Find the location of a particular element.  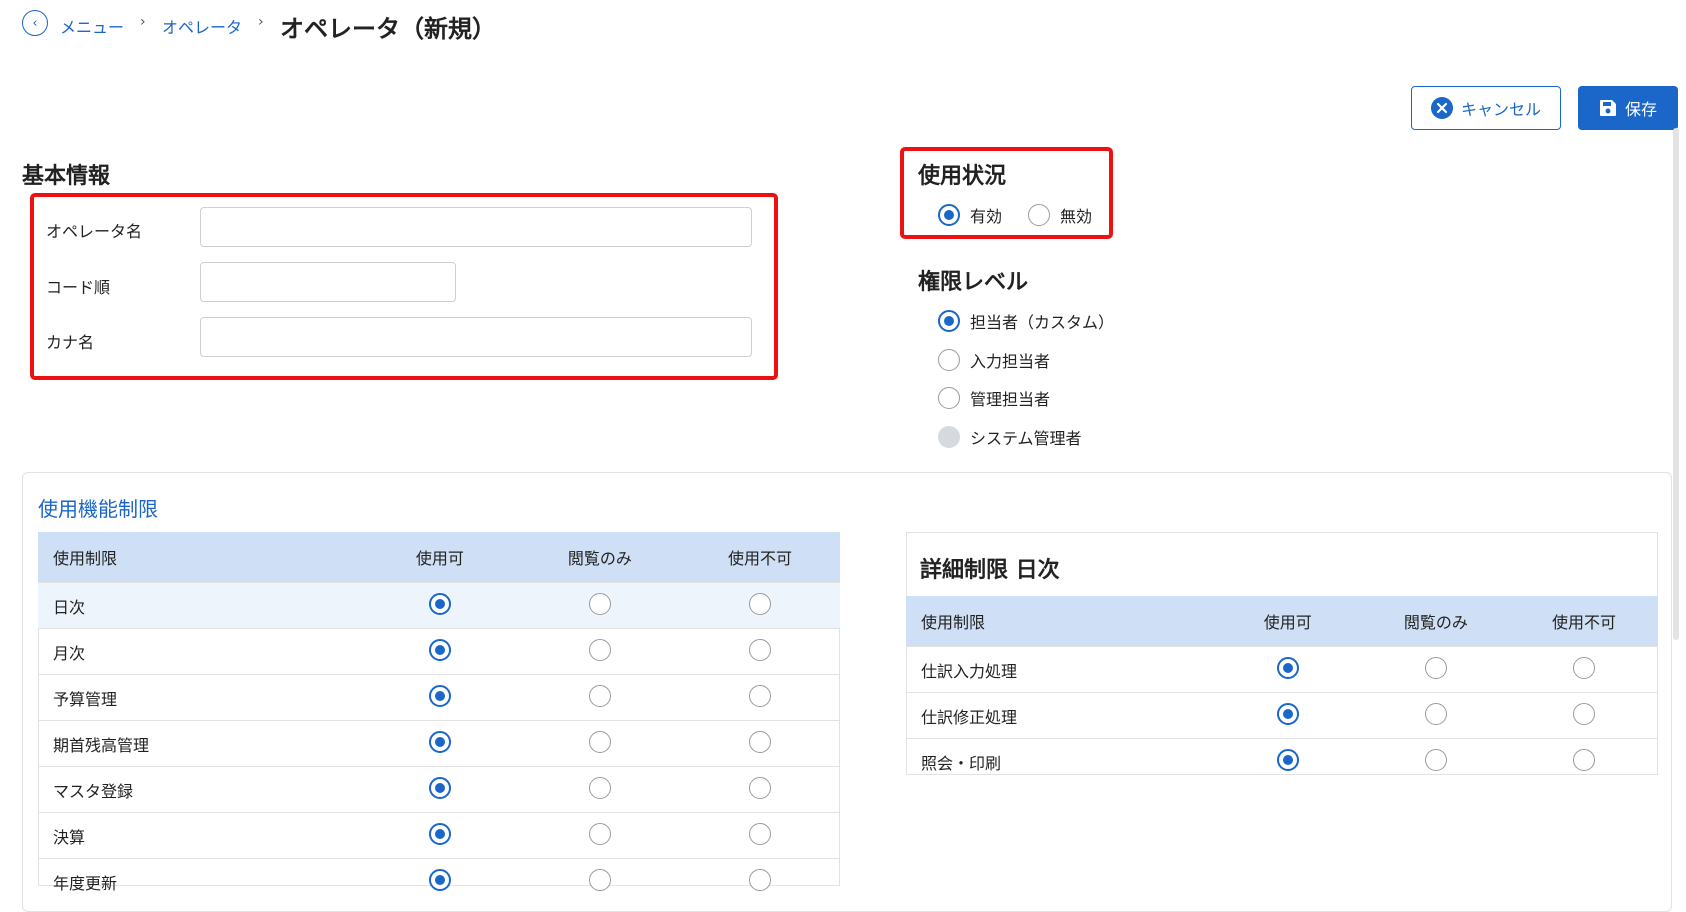

radio-input is located at coordinates (949, 360).